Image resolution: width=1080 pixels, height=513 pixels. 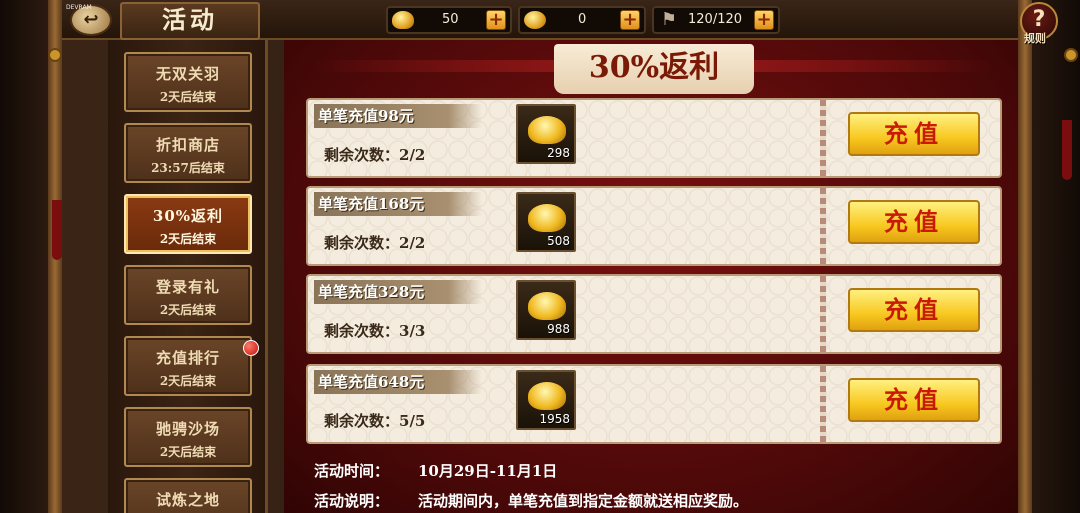 I want to click on coin-icon, so click(x=535, y=20).